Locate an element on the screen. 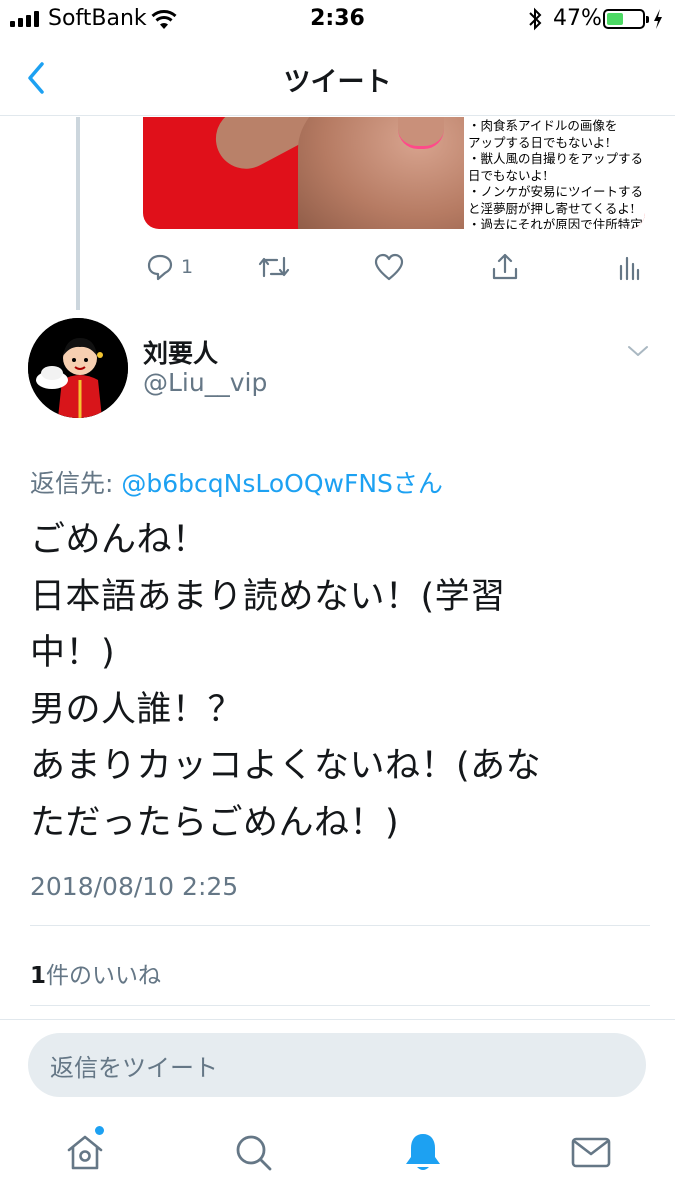 Image resolution: width=675 pixels, height=1200 pixels. parent-tweet-actions: 1 is located at coordinates (394, 268).